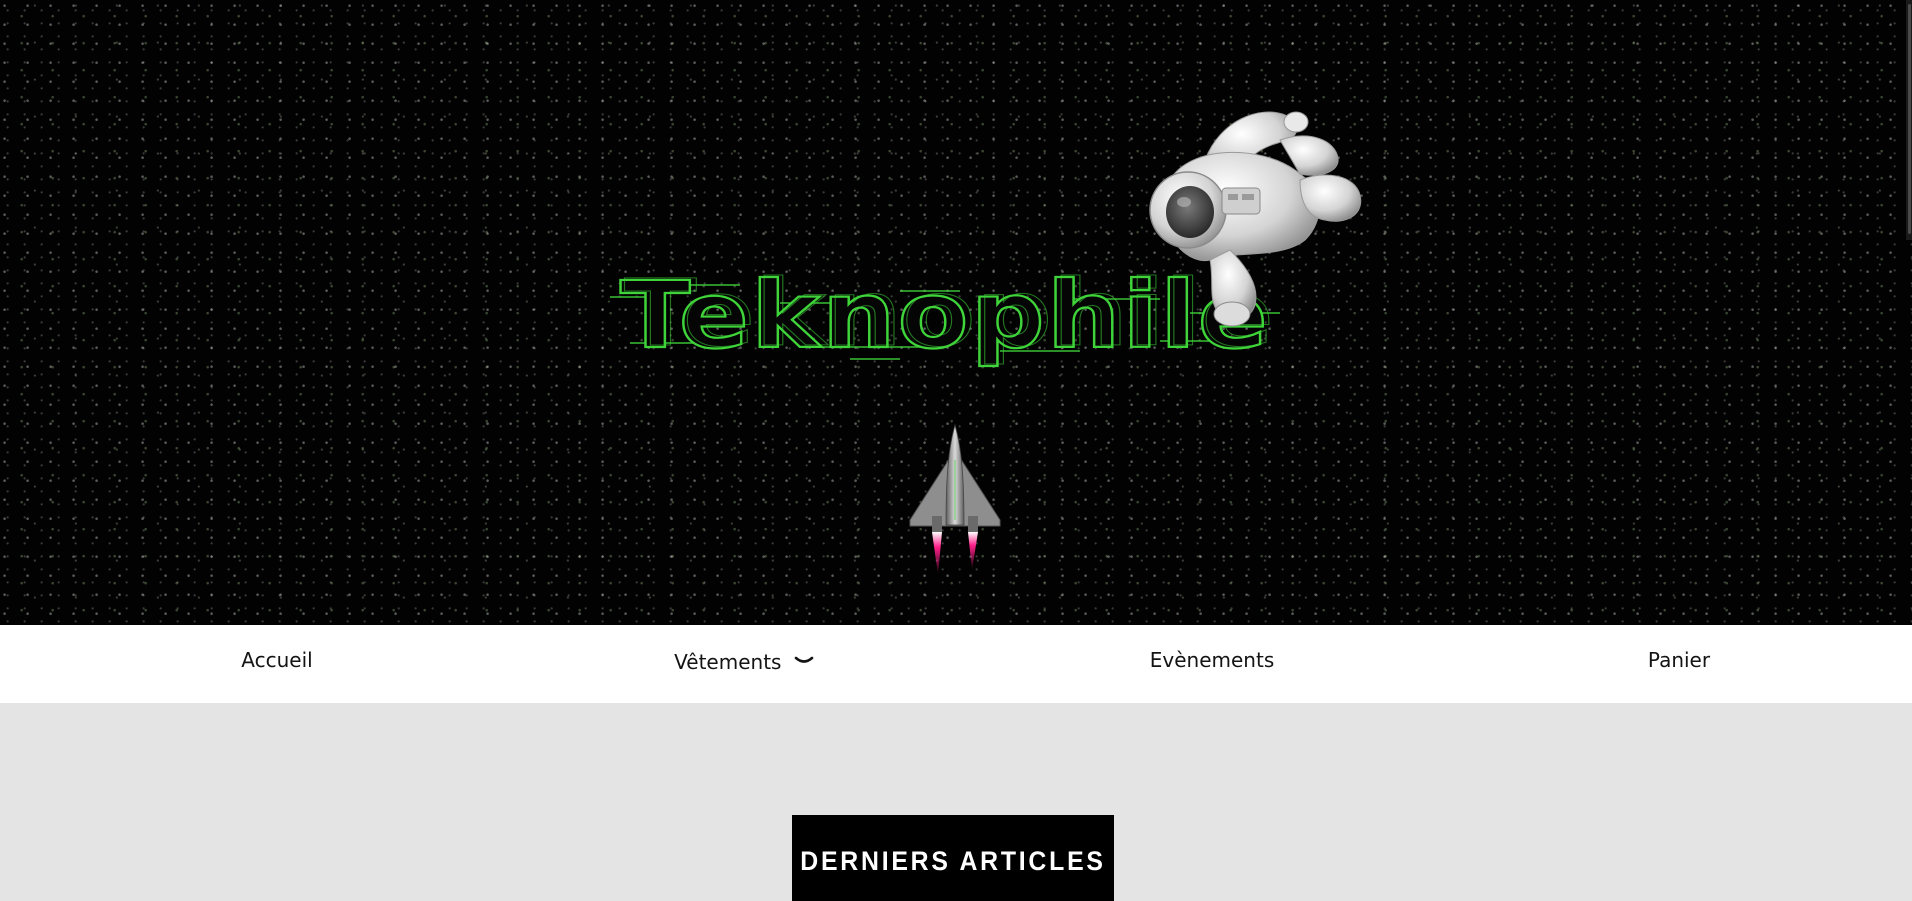 This screenshot has width=1912, height=901. I want to click on scrollbar-thumb, so click(1909, 119).